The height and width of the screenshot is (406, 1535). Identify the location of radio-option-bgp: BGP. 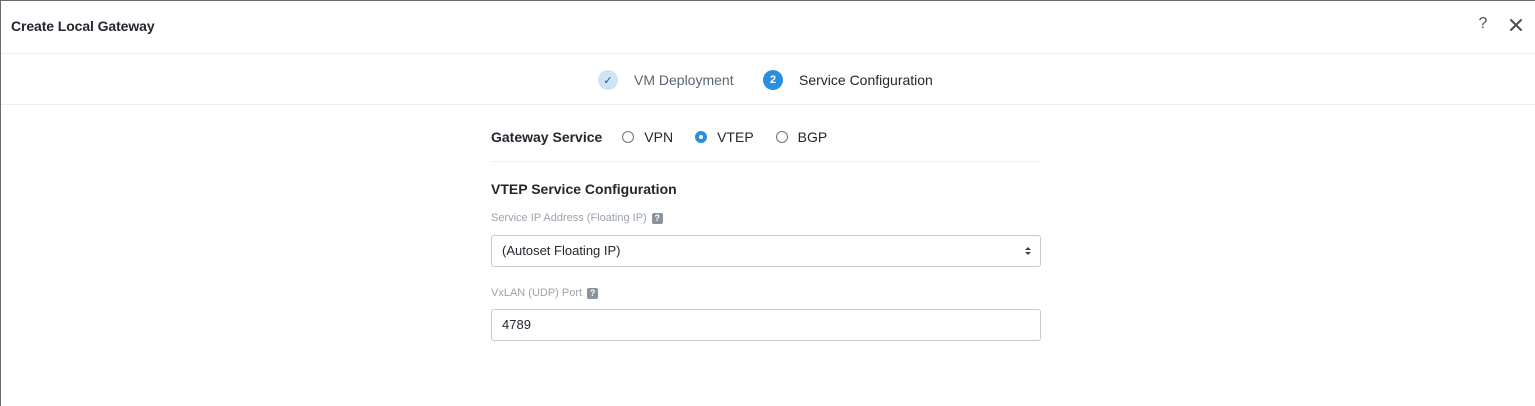
(801, 137).